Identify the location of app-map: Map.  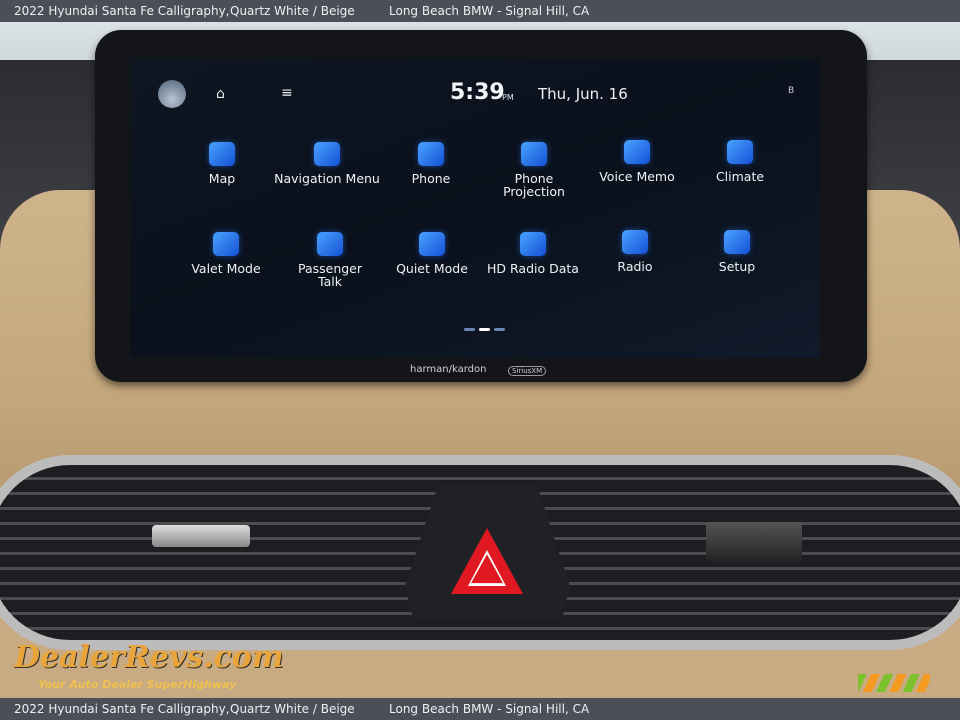
(222, 163).